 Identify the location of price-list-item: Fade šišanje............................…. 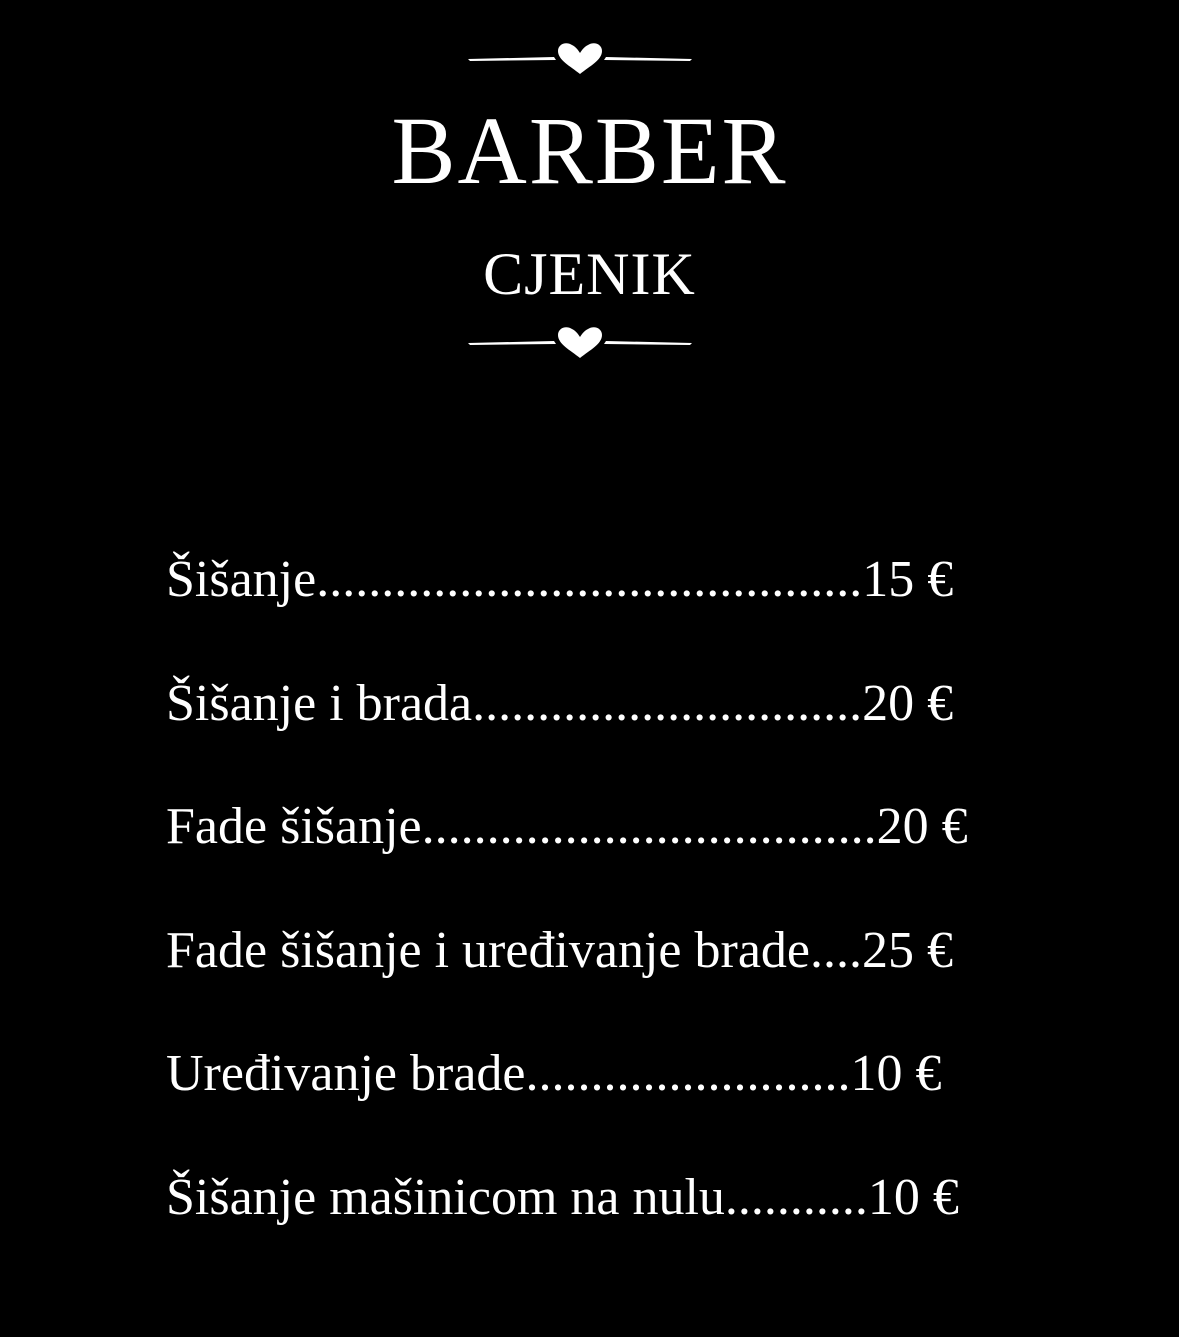
(567, 826).